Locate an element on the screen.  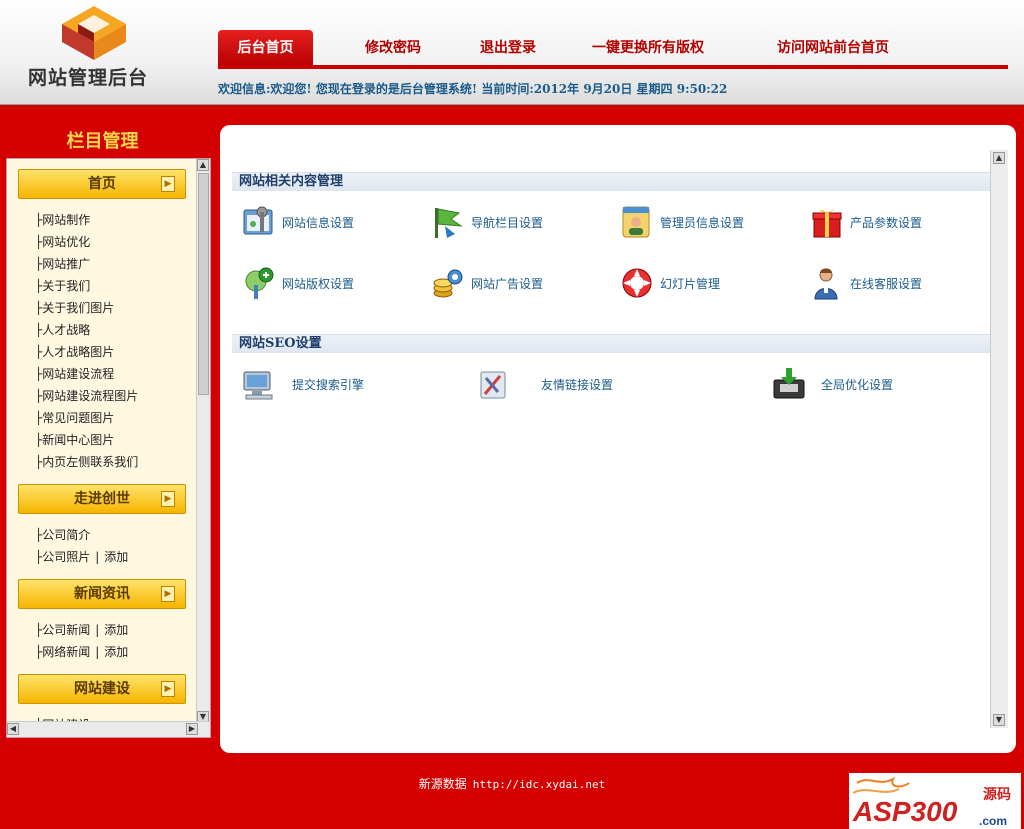
tile-global-optimize: 全局优化设置 is located at coordinates (872, 386).